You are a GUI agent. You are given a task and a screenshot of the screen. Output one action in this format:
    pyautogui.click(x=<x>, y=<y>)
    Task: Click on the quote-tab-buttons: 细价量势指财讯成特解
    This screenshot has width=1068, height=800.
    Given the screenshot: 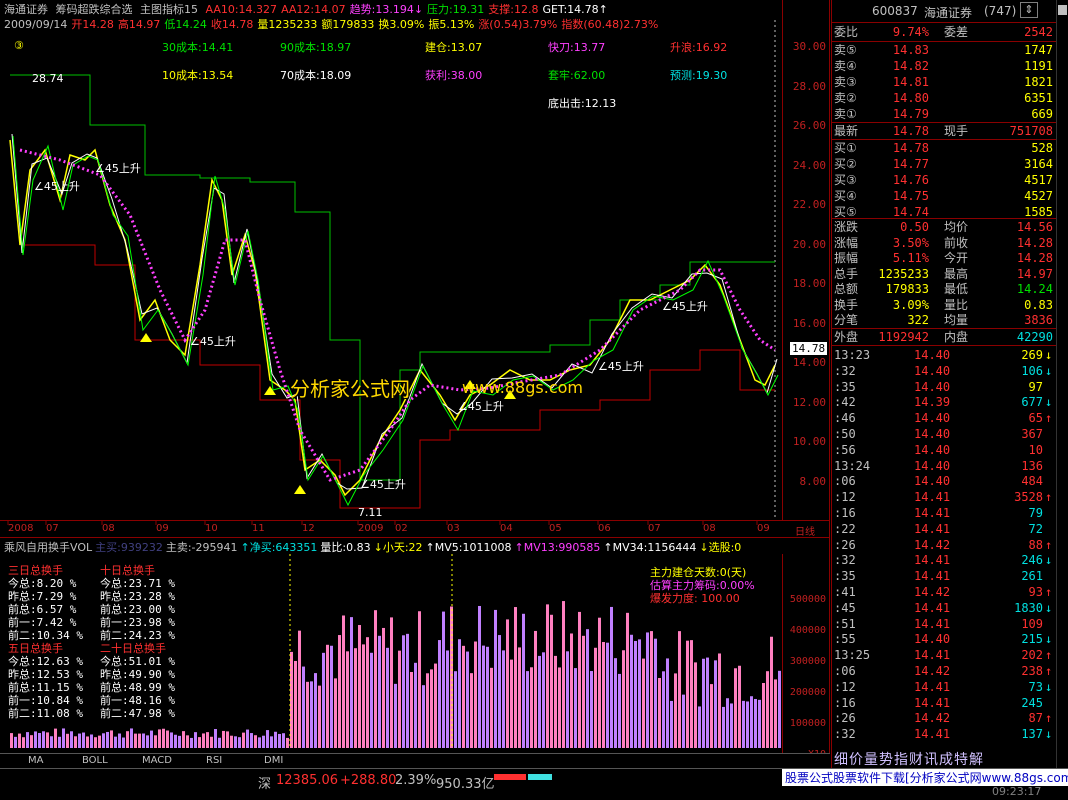 What is the action you would take?
    pyautogui.click(x=944, y=758)
    